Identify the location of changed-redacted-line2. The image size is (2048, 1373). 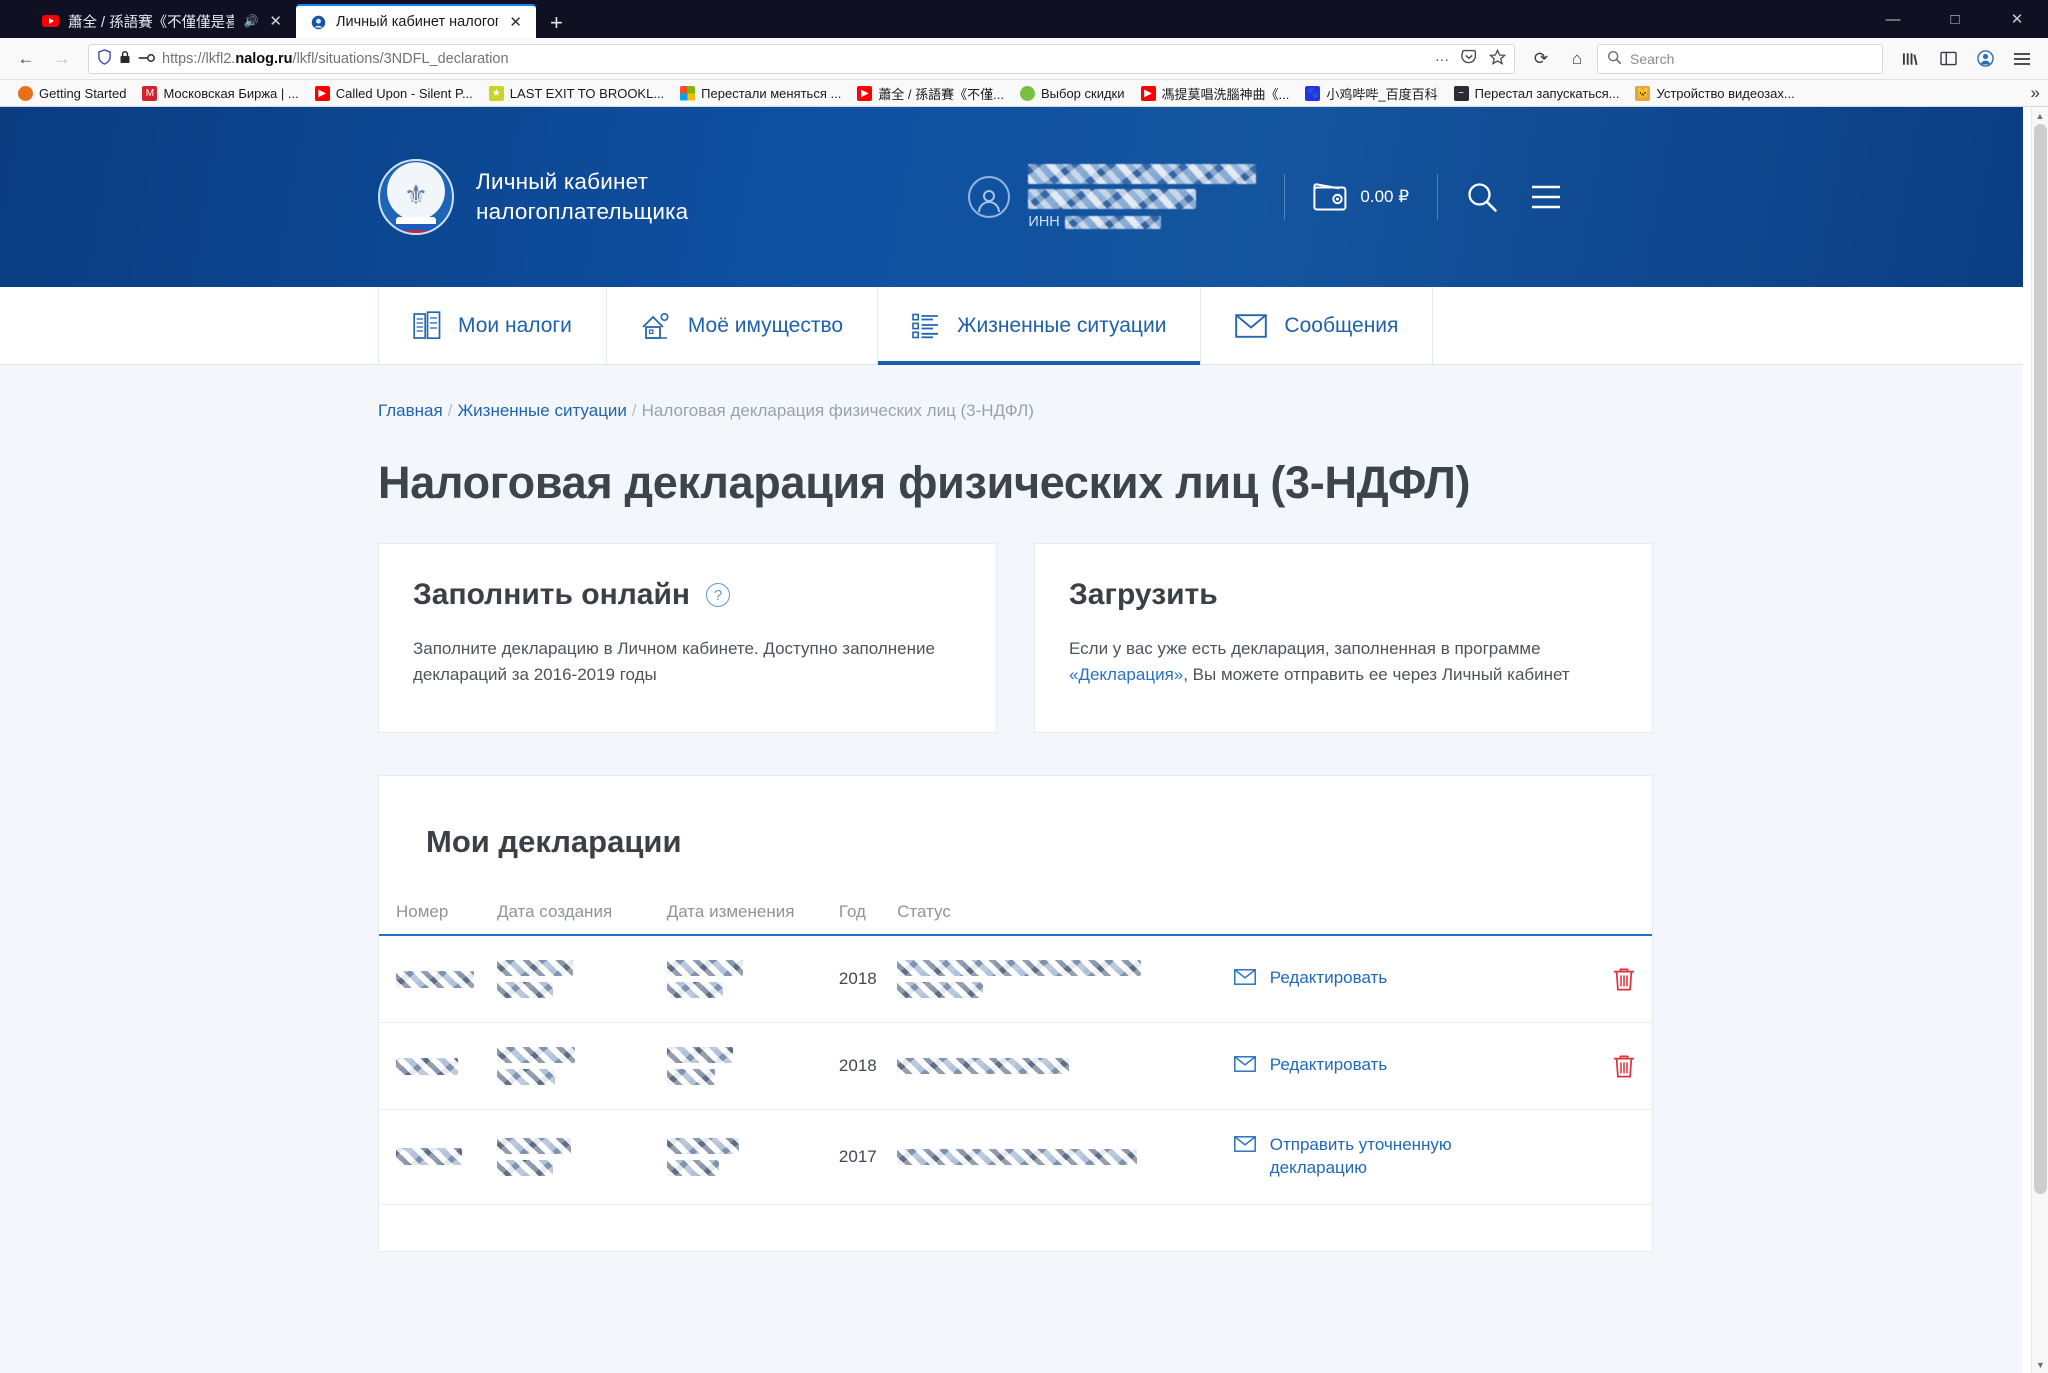
(692, 1167).